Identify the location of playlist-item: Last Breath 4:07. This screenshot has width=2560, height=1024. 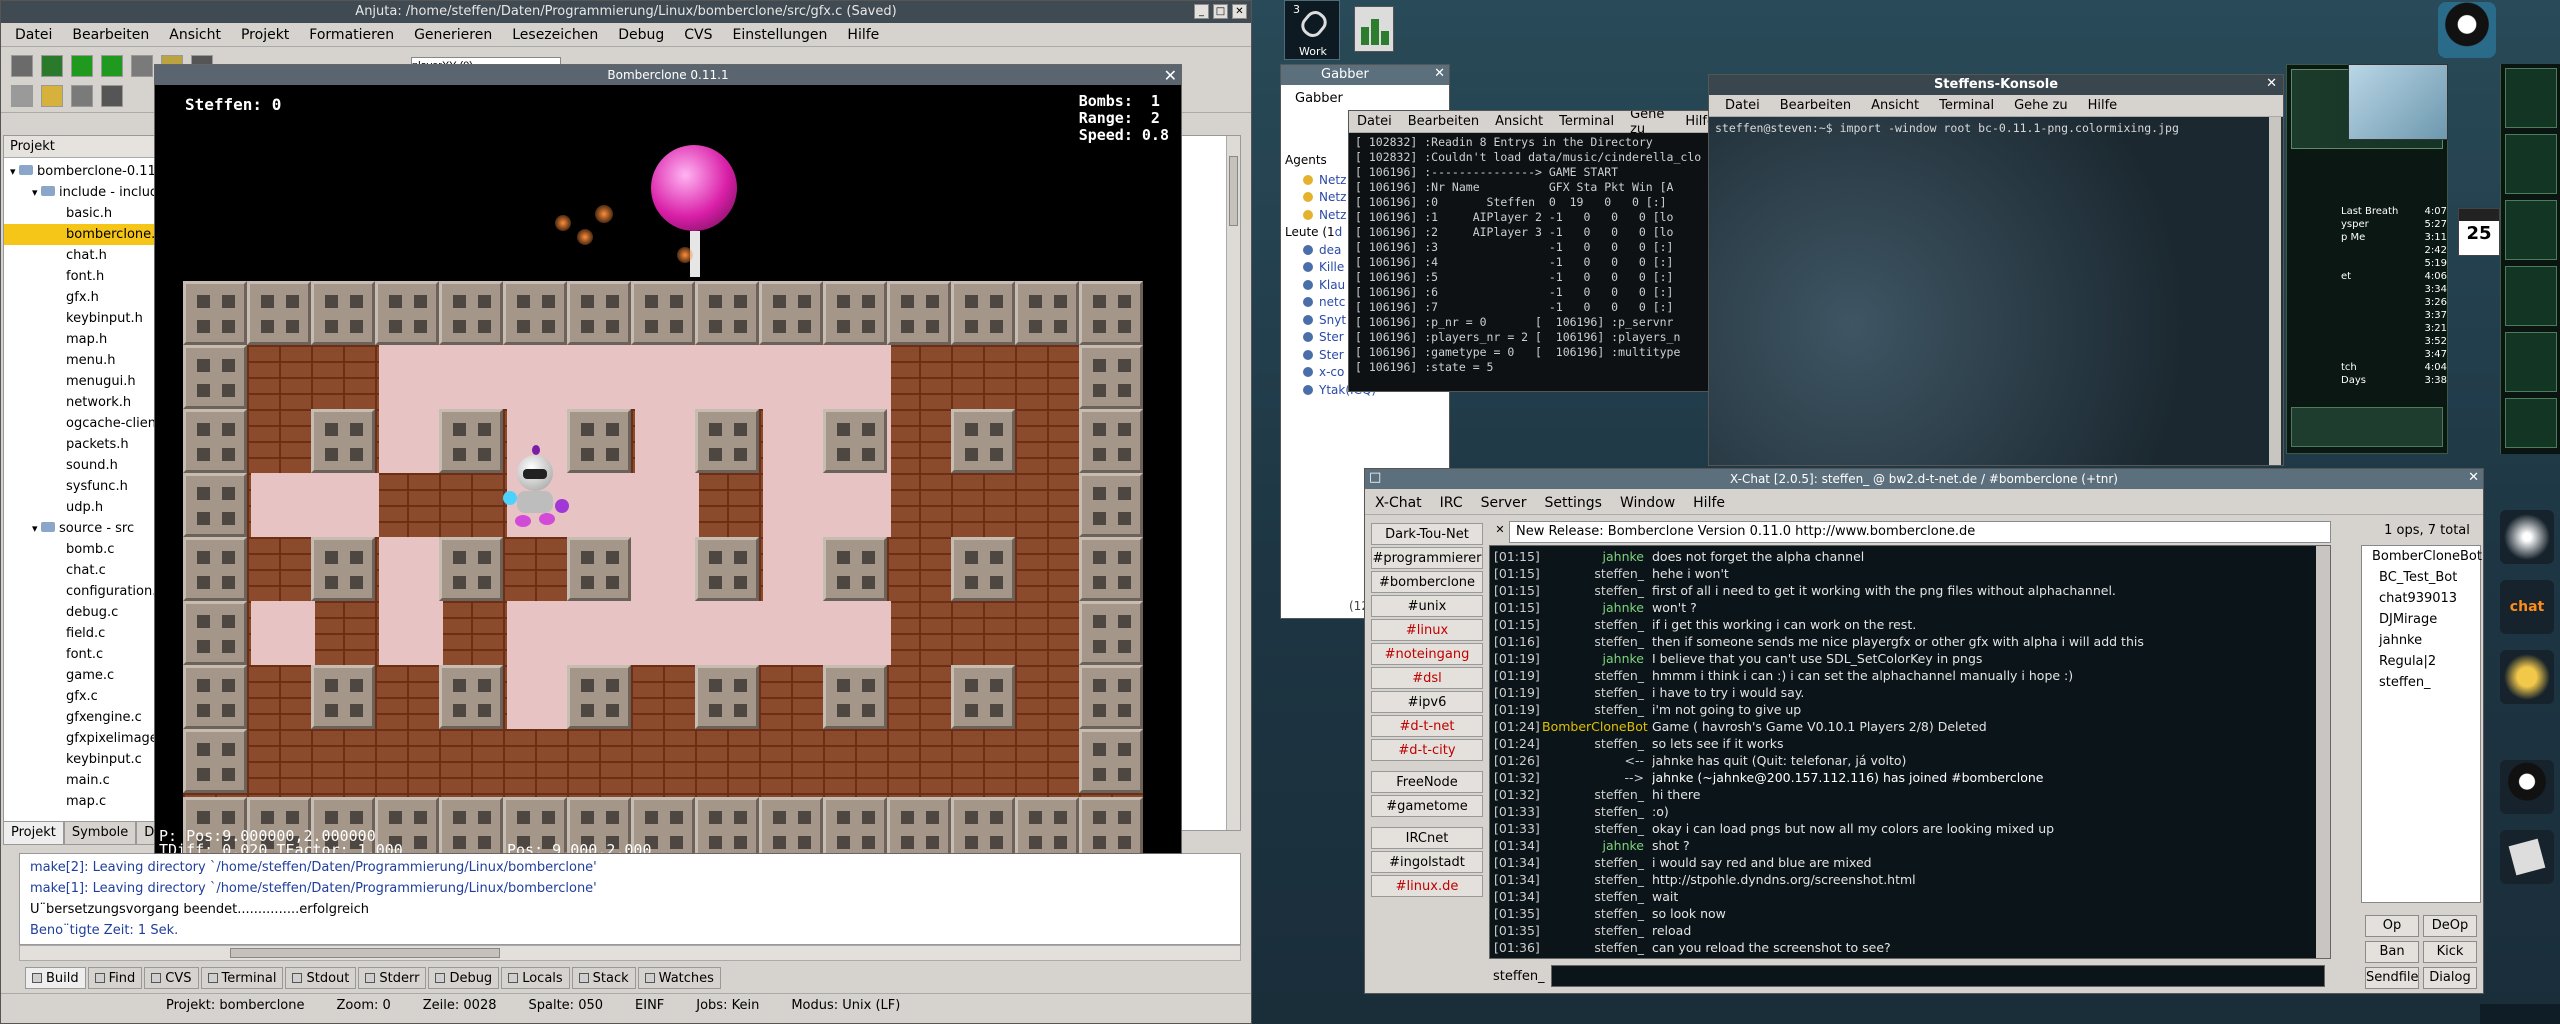
(2394, 211).